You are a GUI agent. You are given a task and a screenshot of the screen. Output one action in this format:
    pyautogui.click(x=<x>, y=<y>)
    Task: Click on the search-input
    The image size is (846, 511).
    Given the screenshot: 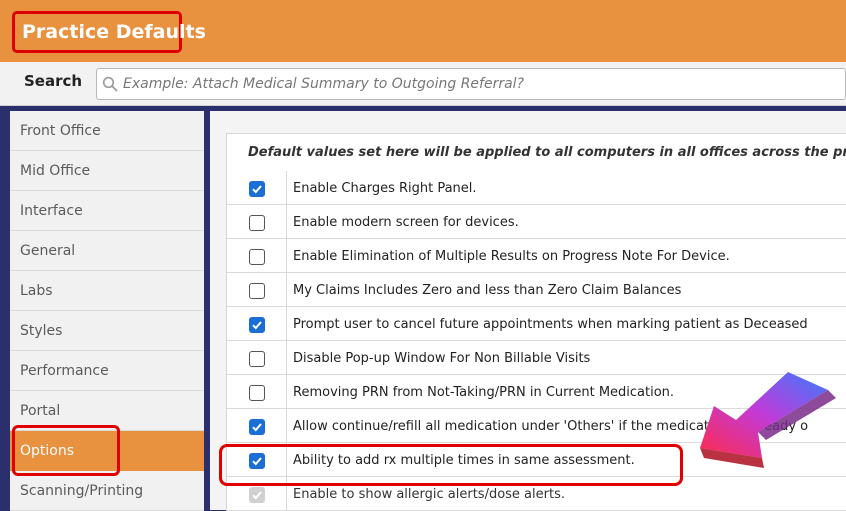 What is the action you would take?
    pyautogui.click(x=473, y=84)
    